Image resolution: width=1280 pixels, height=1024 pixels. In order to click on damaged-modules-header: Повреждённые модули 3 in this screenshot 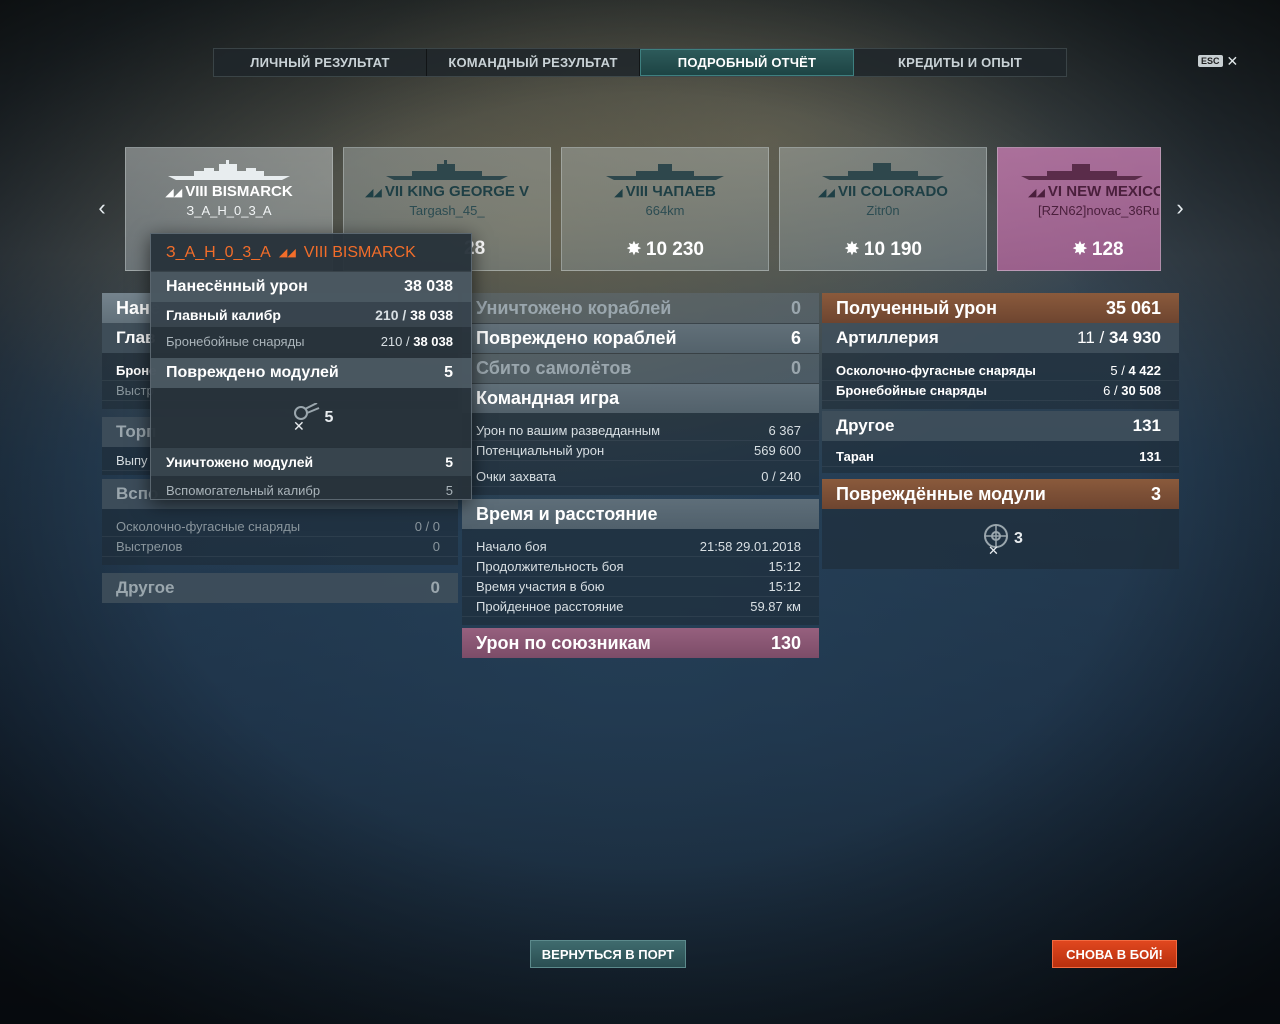, I will do `click(1000, 494)`.